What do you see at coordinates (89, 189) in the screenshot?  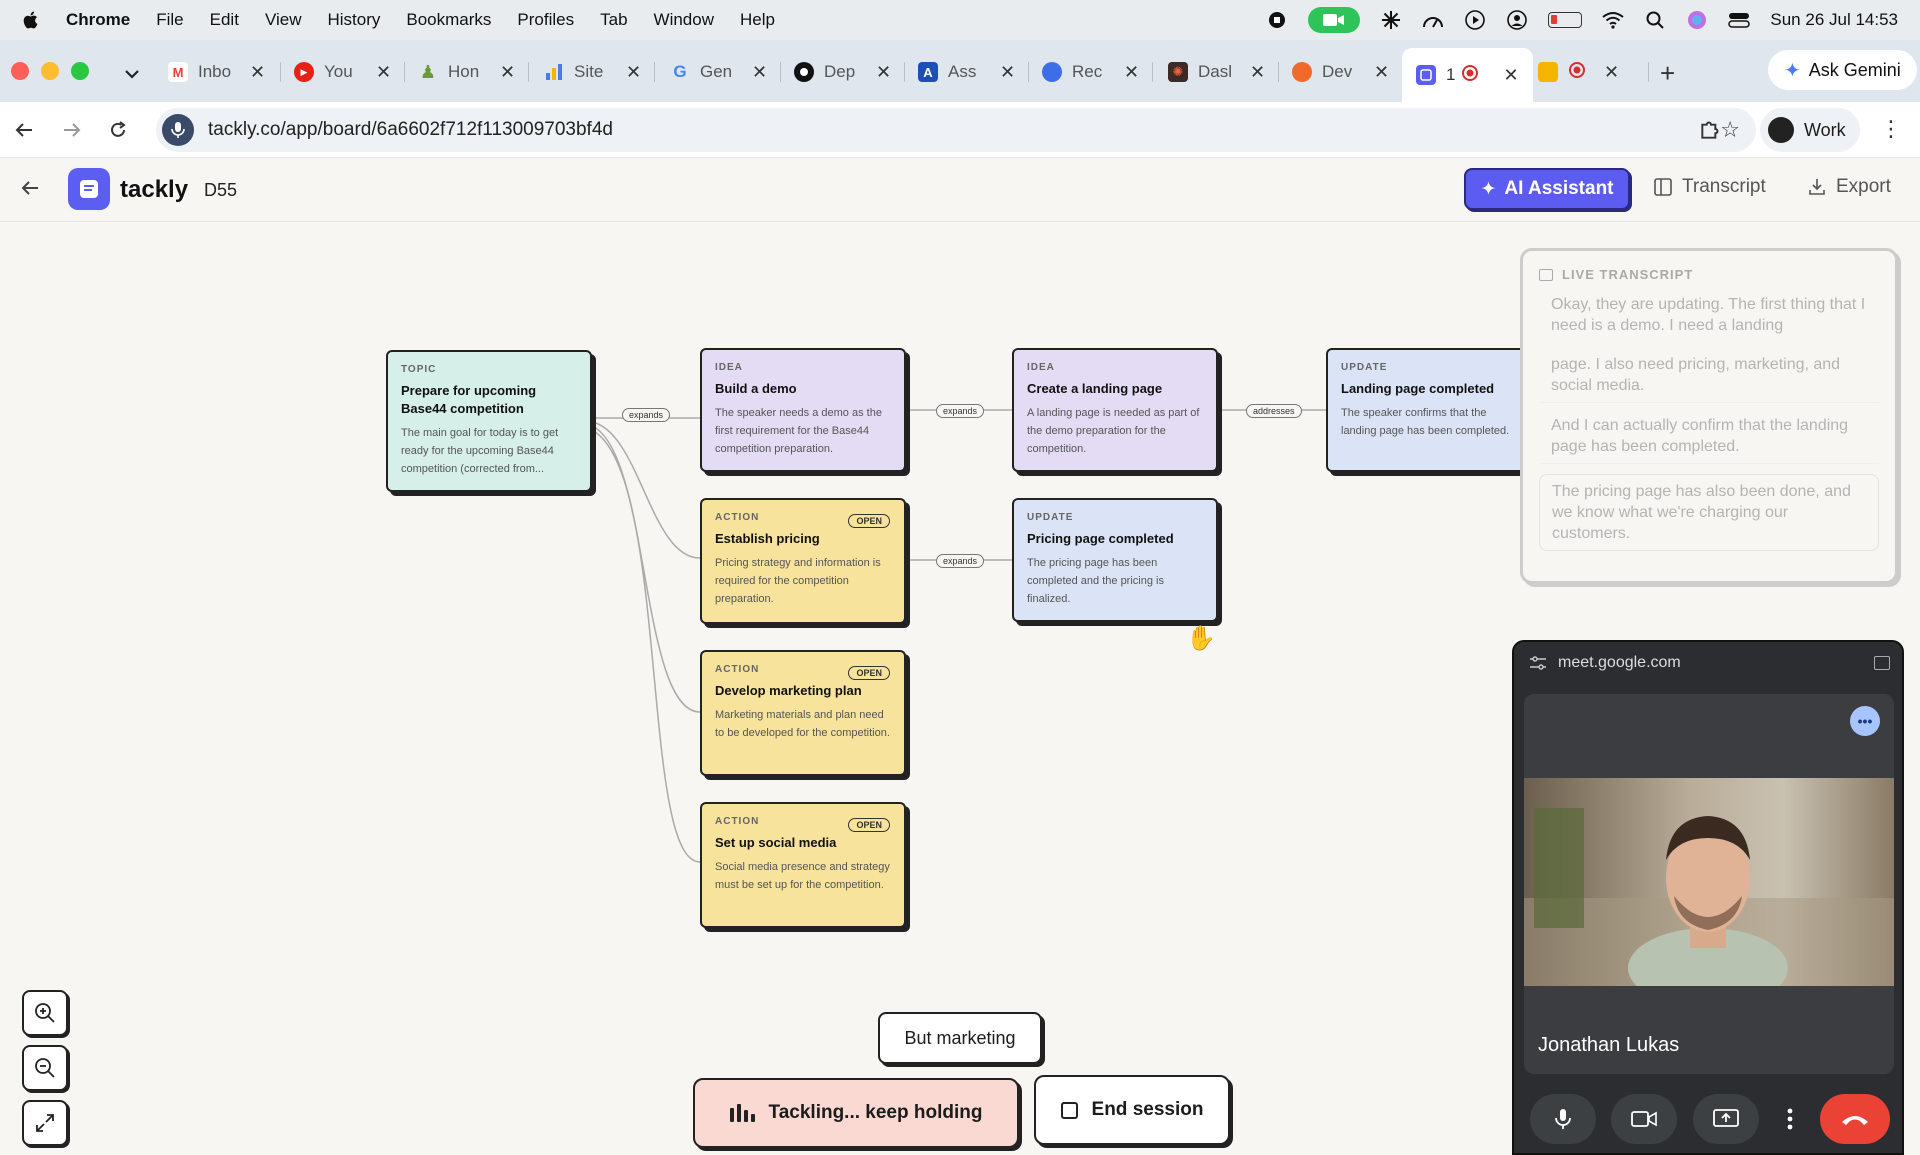 I see `tackly-logo` at bounding box center [89, 189].